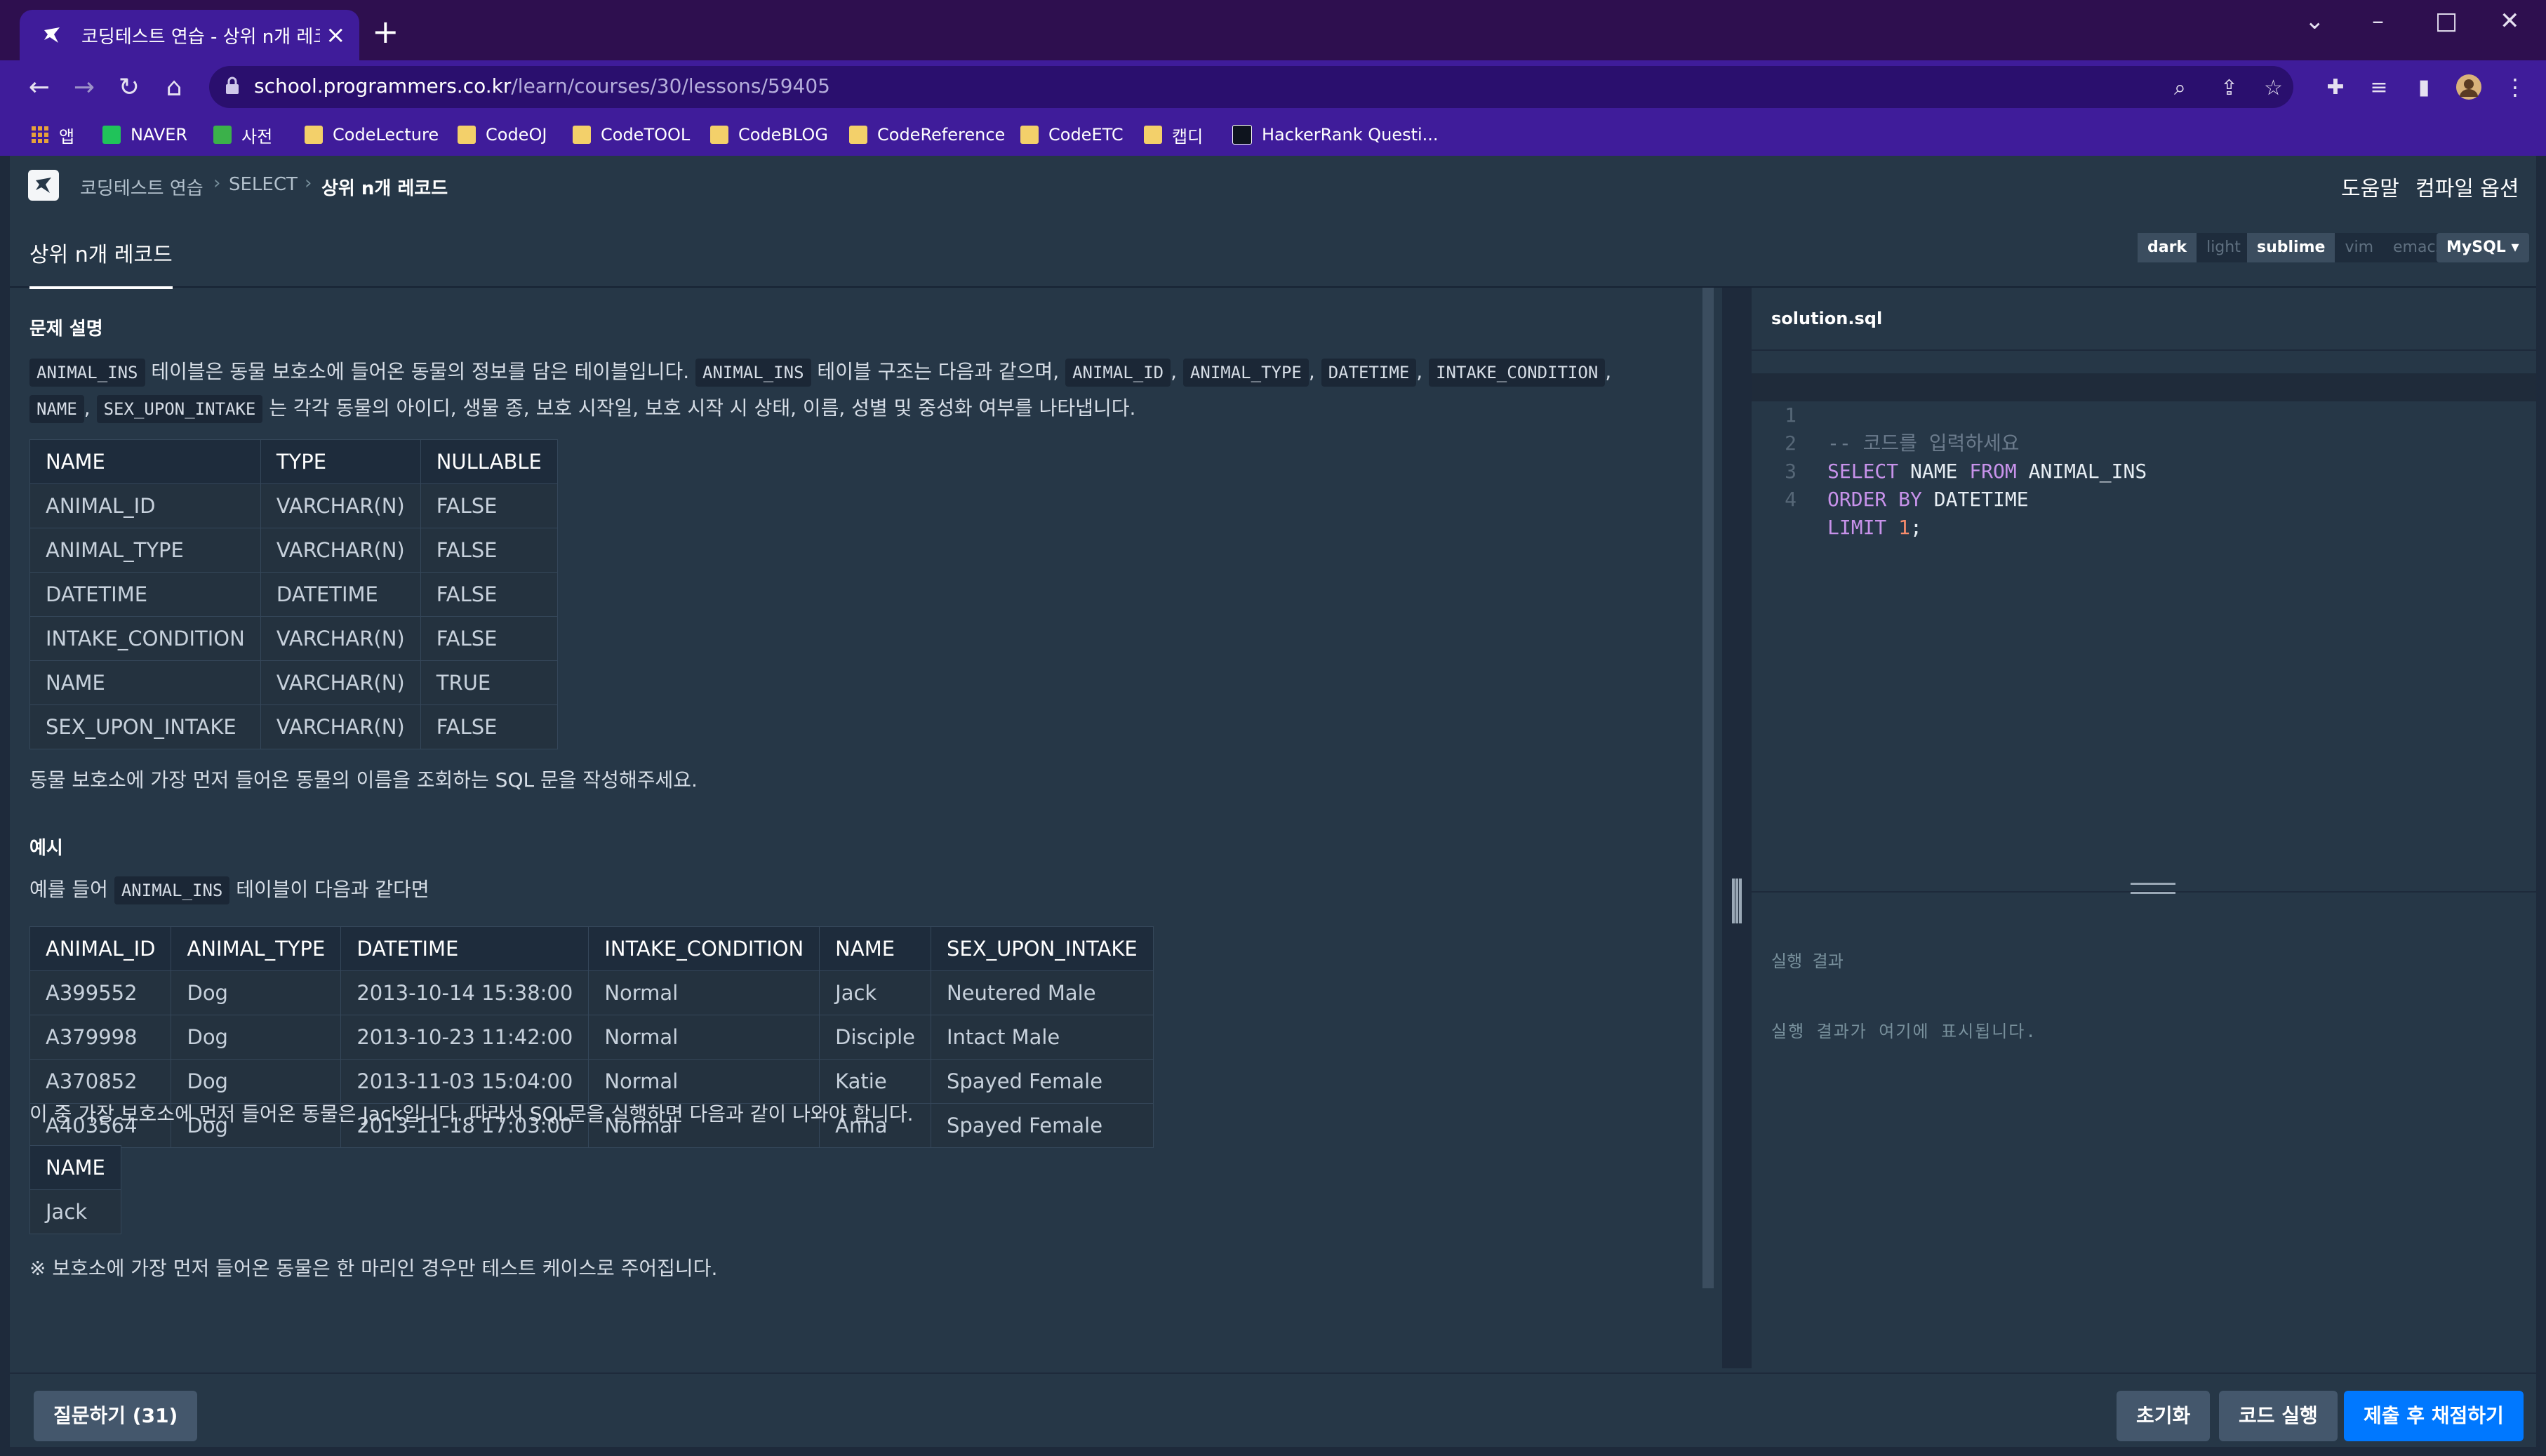  What do you see at coordinates (2359, 248) in the screenshot?
I see `keymap-vim-option: vim` at bounding box center [2359, 248].